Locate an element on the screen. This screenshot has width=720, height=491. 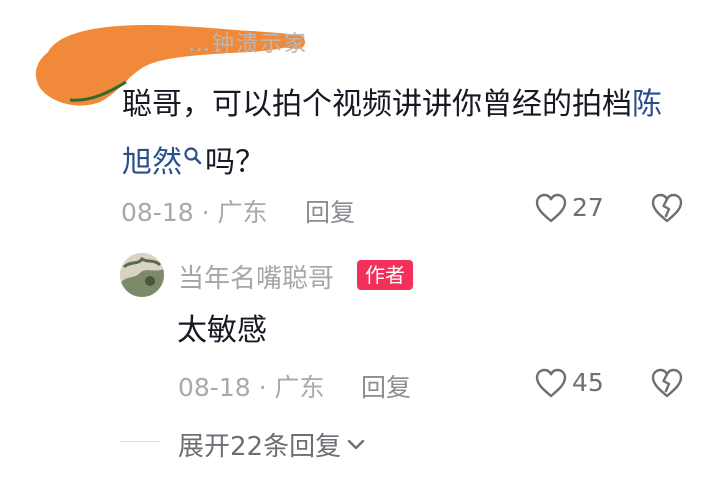
reply-like-count: 45 is located at coordinates (588, 382).